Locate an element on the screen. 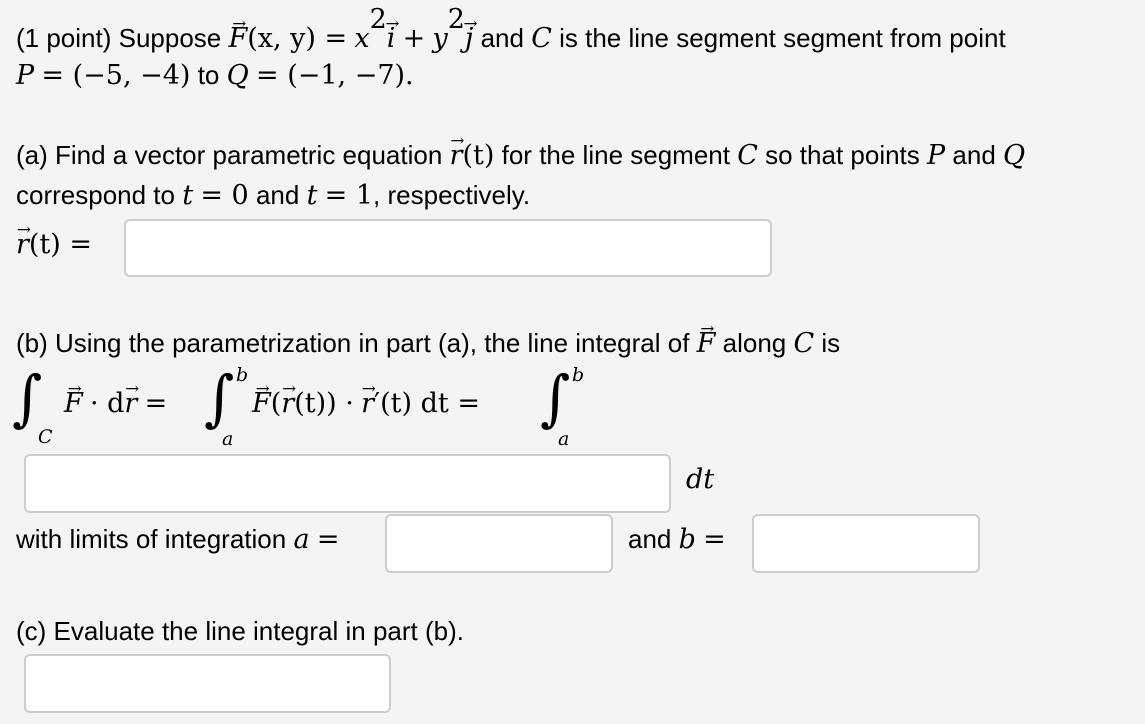 The width and height of the screenshot is (1145, 724). vector-r-prime: r is located at coordinates (367, 403).